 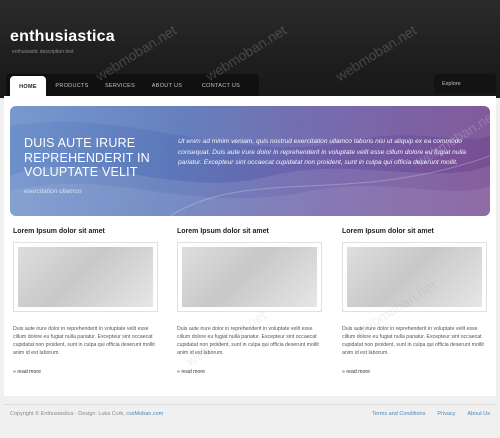 I want to click on banner-subtitle: exercitation ullamco, so click(x=53, y=191).